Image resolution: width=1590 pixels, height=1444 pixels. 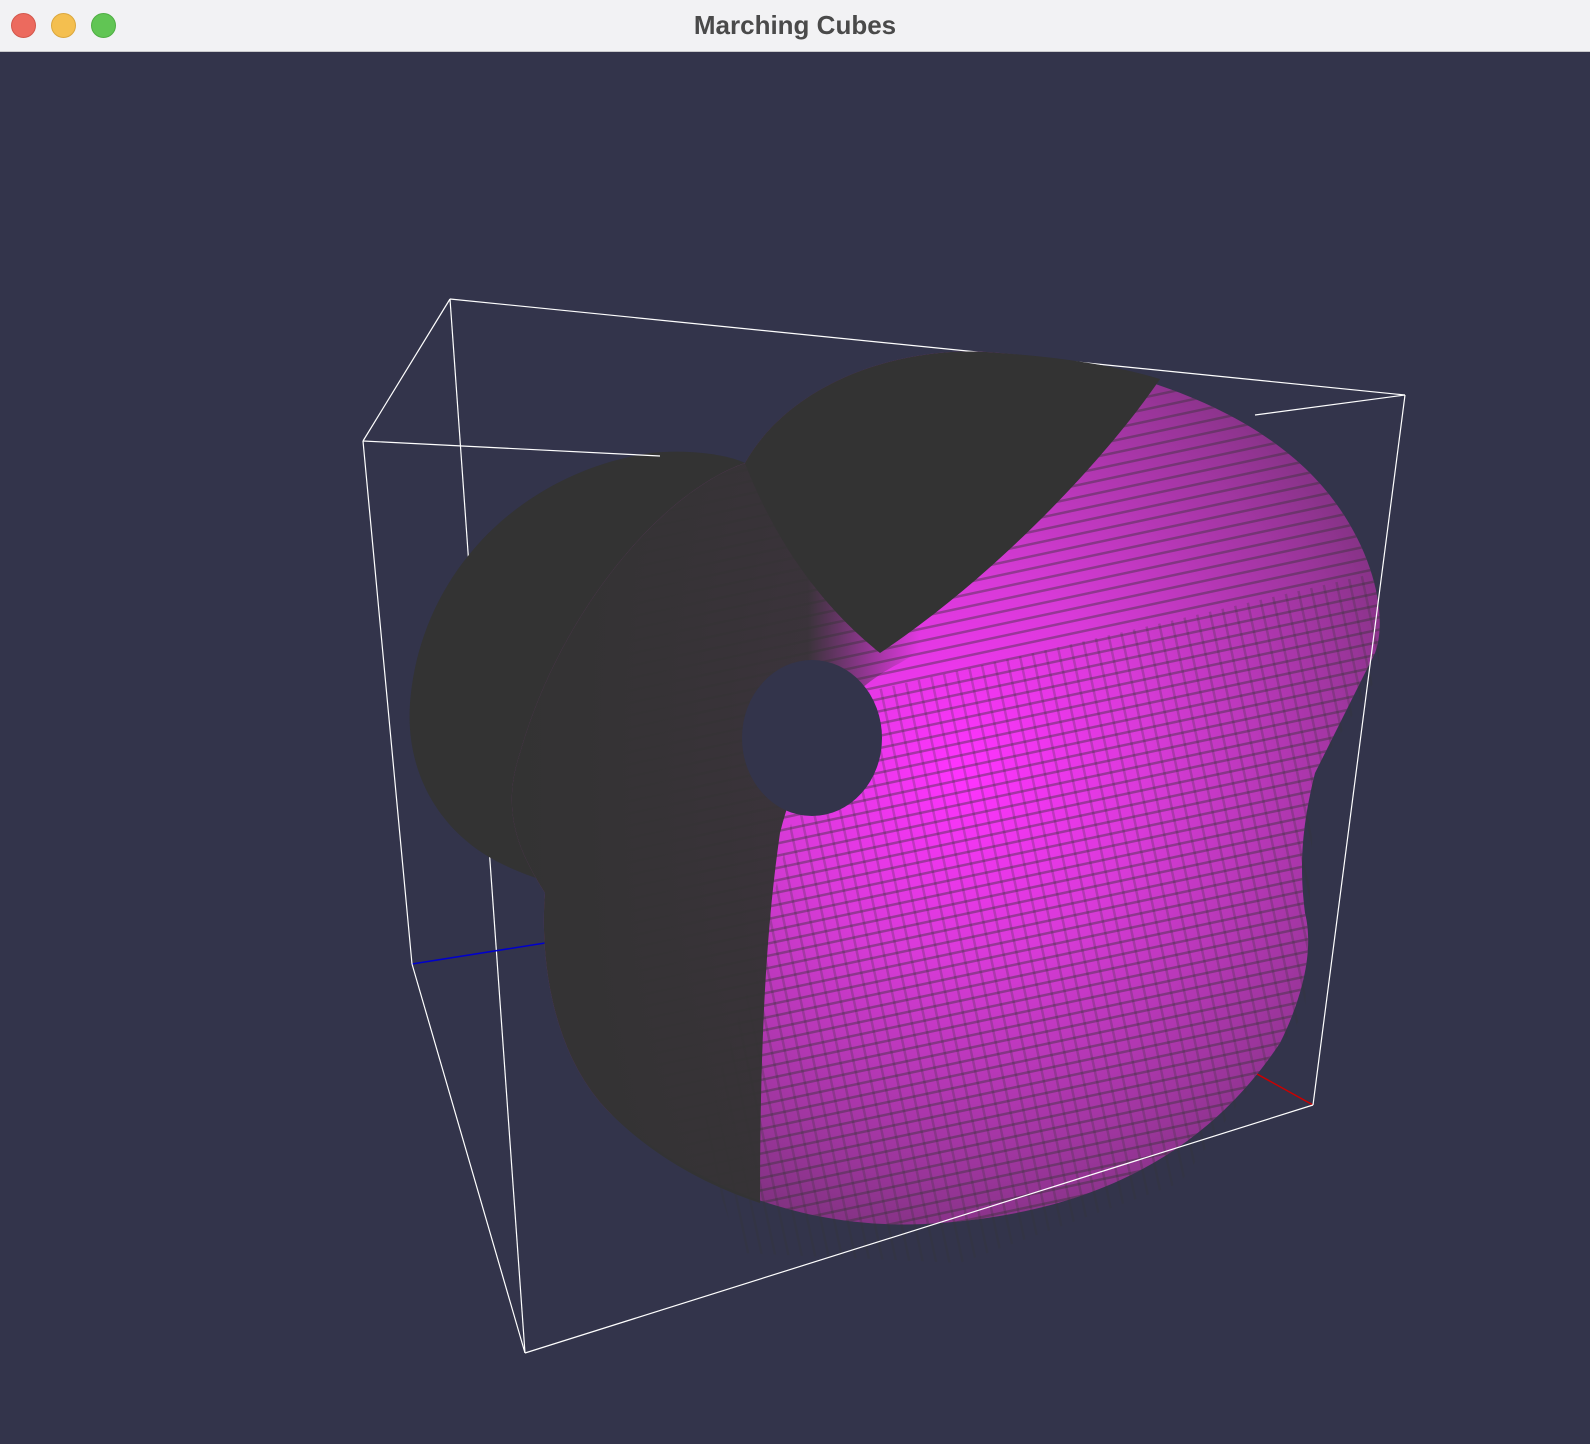 What do you see at coordinates (478, 953) in the screenshot?
I see `z-axis` at bounding box center [478, 953].